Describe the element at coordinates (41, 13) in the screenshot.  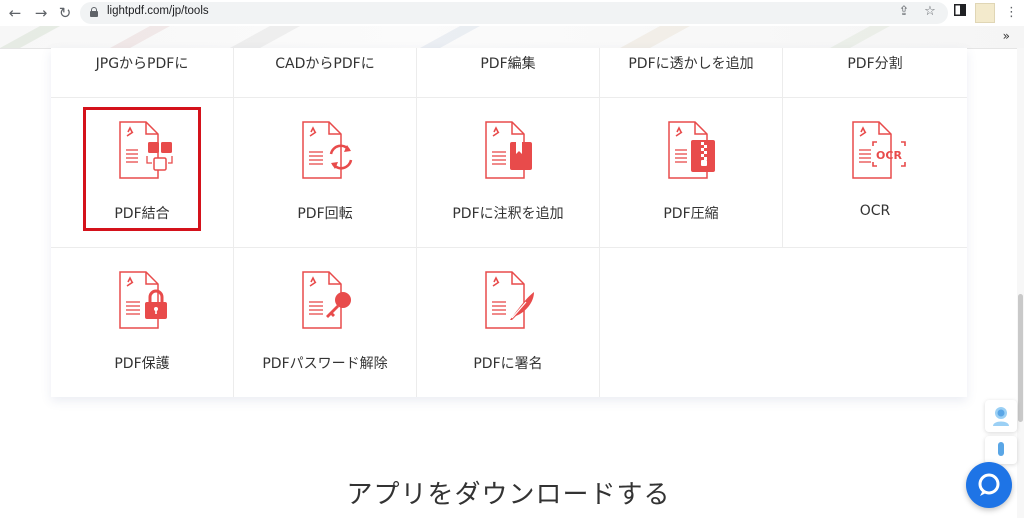
I see `forward-arrow-icon: →` at that location.